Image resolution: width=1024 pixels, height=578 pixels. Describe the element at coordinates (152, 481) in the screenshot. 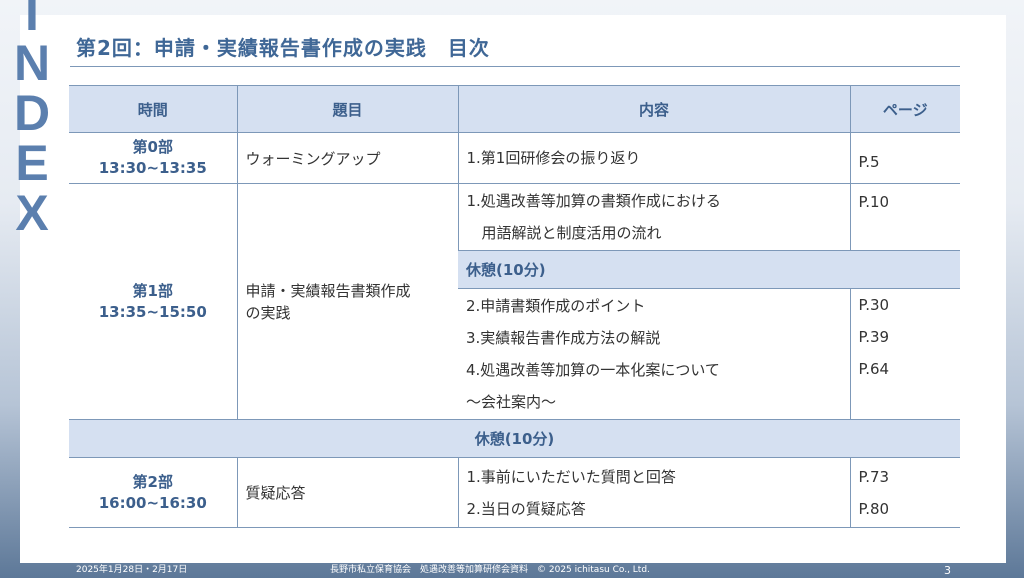

I see `part-label: 第2部` at that location.